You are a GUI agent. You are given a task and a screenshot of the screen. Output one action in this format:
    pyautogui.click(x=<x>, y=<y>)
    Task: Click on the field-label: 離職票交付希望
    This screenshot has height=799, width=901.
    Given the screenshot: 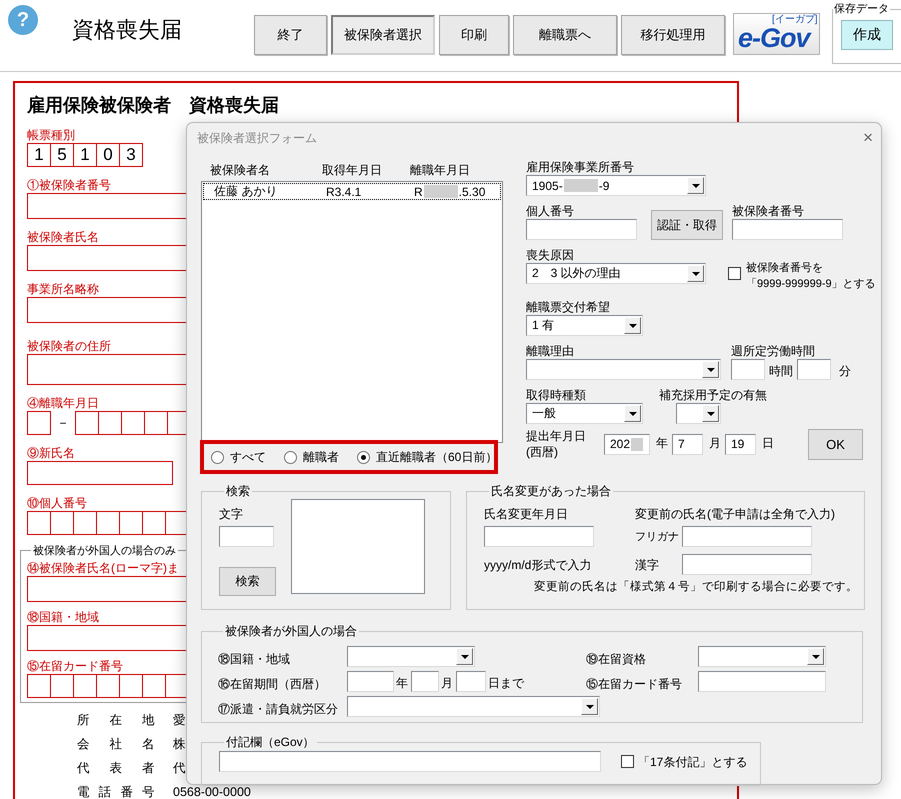 What is the action you would take?
    pyautogui.click(x=568, y=307)
    